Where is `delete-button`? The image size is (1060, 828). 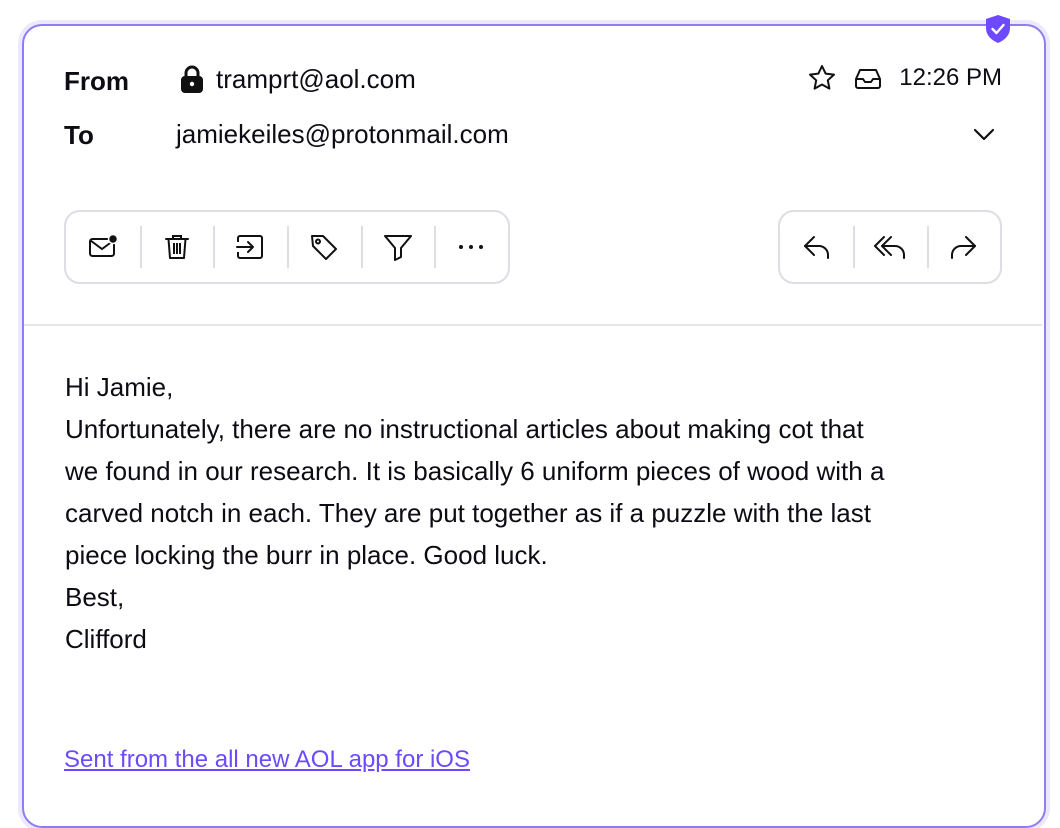 delete-button is located at coordinates (176, 247).